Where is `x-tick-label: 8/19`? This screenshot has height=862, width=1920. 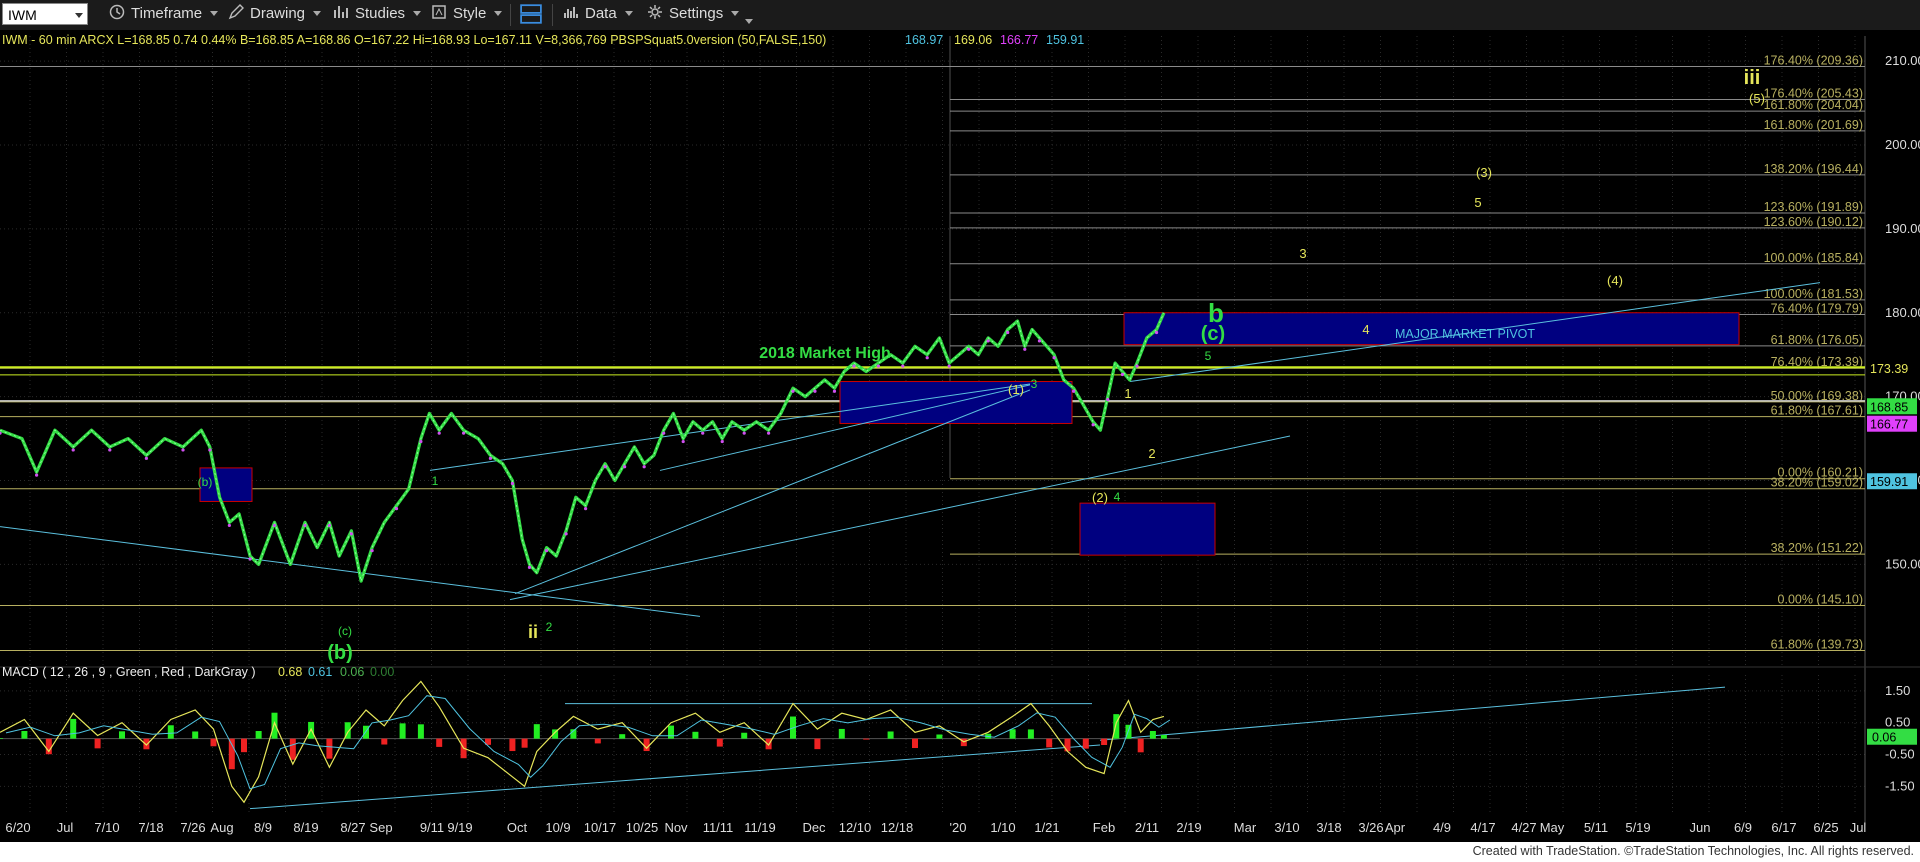 x-tick-label: 8/19 is located at coordinates (305, 827).